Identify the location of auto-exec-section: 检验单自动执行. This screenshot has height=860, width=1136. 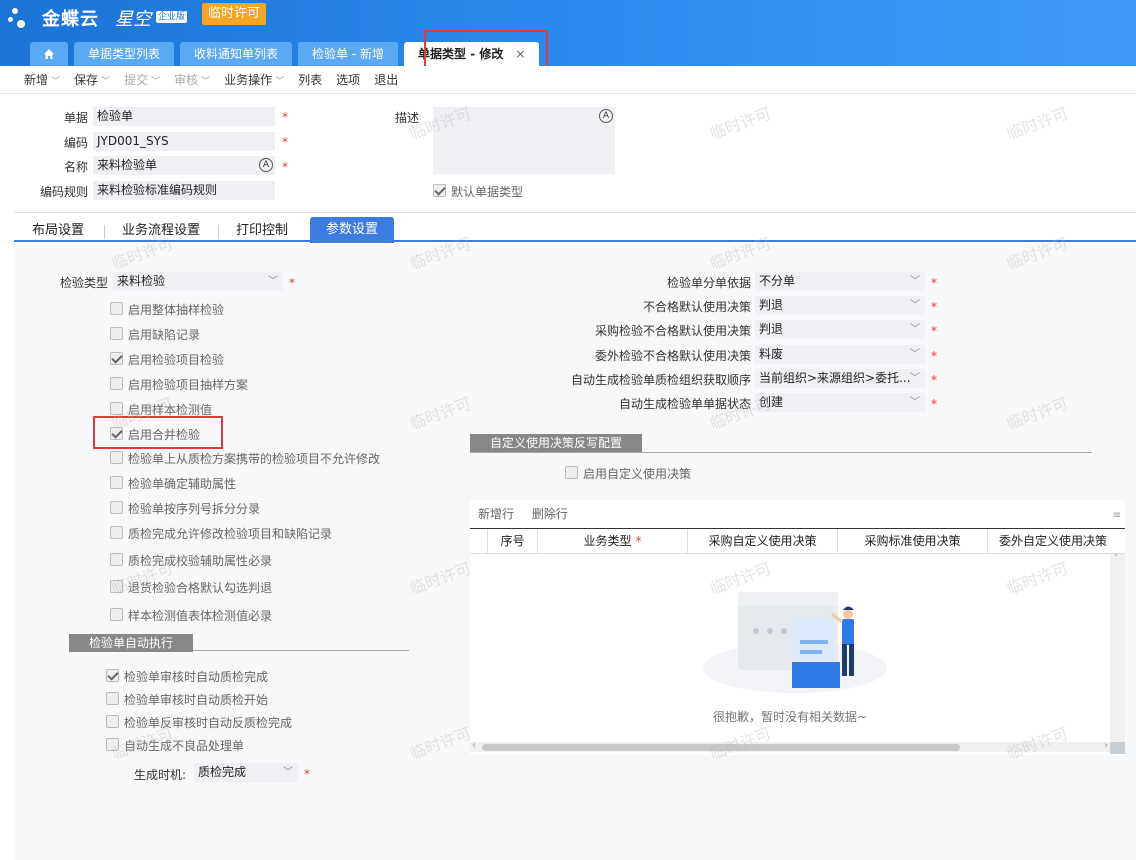
(131, 643).